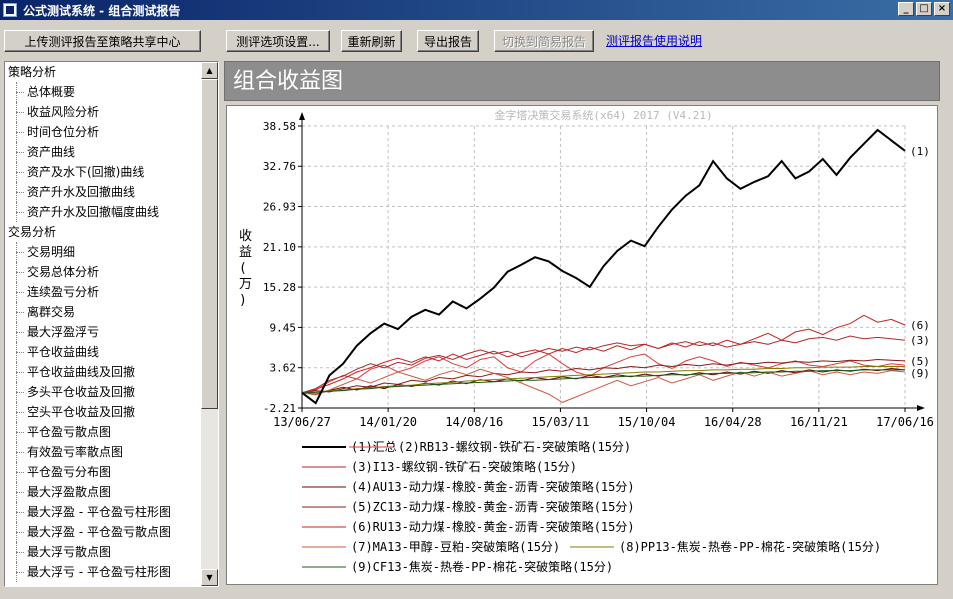 The image size is (953, 599). Describe the element at coordinates (103, 532) in the screenshot. I see `tree-item: 最大浮盈 - 平仓盈亏散点图` at that location.